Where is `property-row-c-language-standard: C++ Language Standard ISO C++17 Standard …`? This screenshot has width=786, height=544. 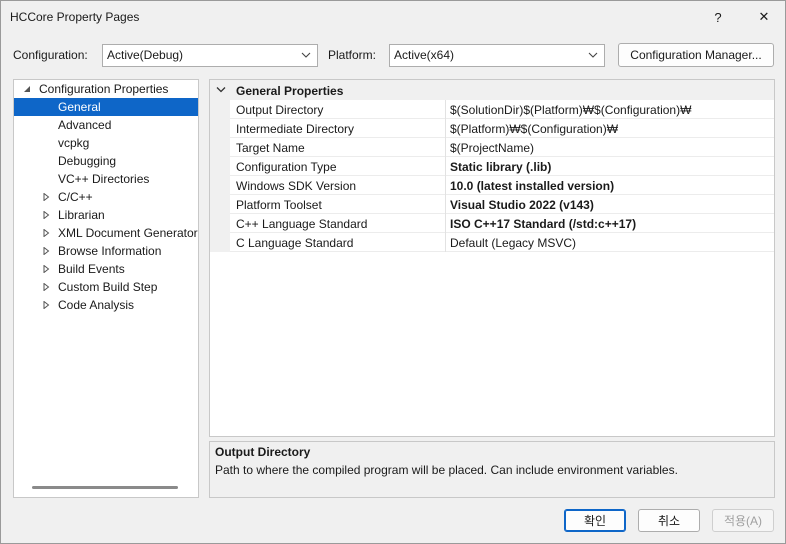
property-row-c-language-standard: C++ Language Standard ISO C++17 Standard … is located at coordinates (492, 223).